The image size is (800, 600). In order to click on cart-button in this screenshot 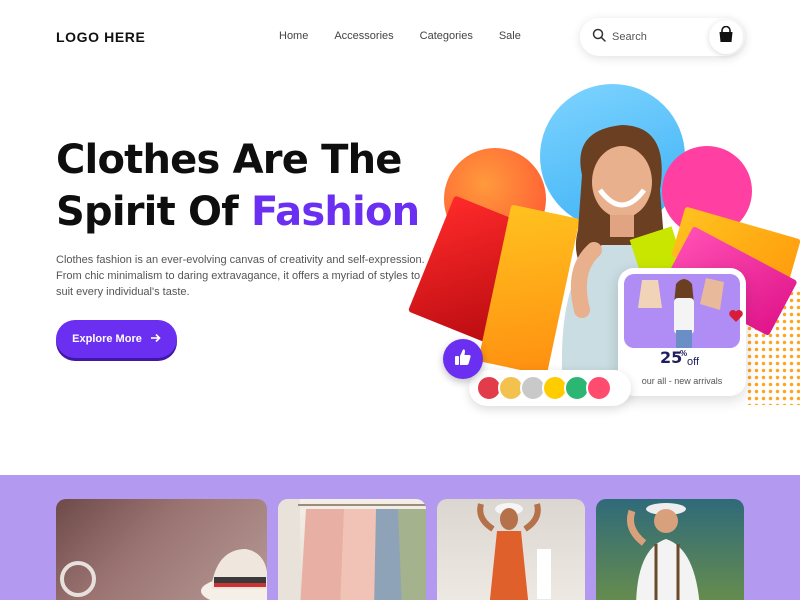, I will do `click(726, 37)`.